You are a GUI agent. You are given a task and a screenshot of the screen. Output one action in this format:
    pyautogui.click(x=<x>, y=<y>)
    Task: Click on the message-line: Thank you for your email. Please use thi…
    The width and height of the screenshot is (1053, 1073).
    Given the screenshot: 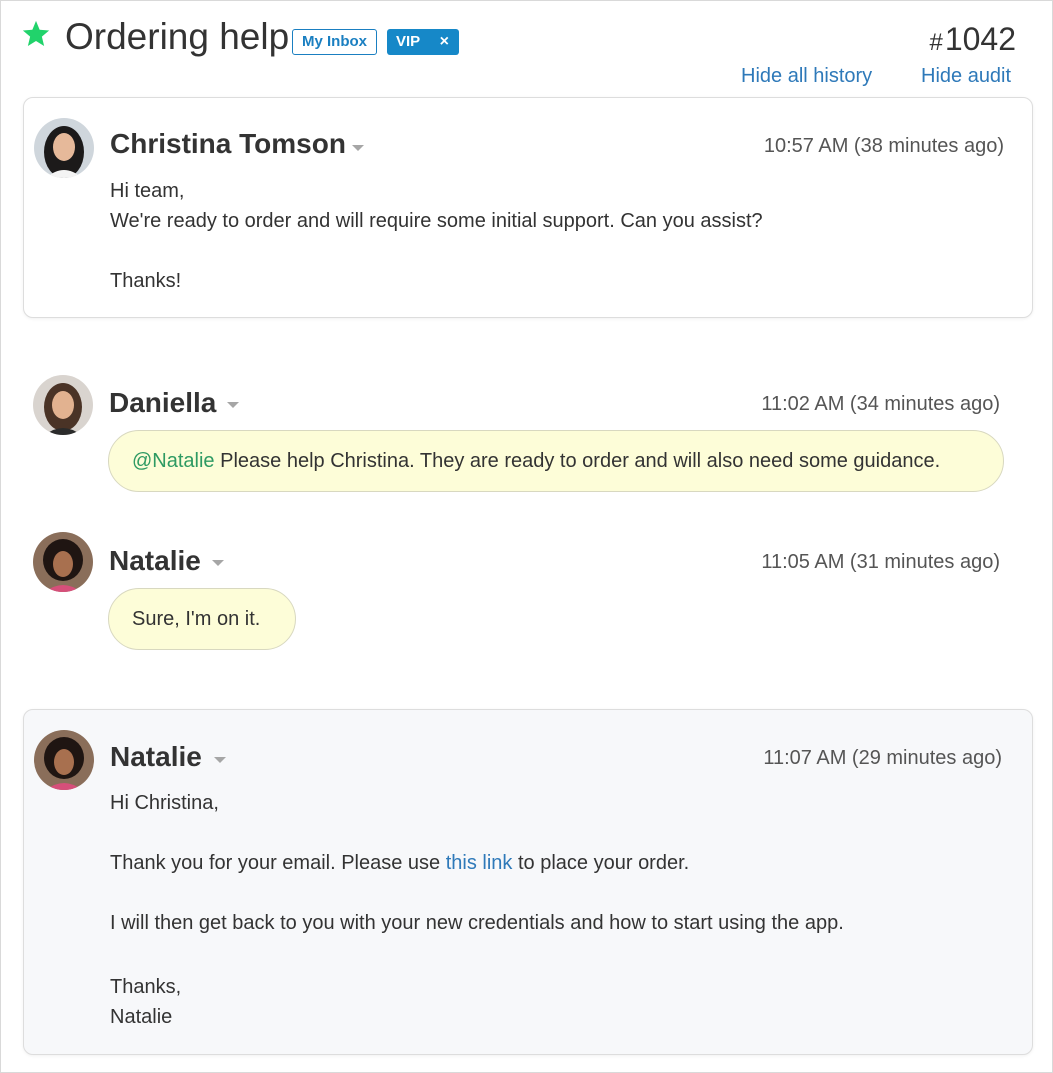 What is the action you would take?
    pyautogui.click(x=399, y=863)
    